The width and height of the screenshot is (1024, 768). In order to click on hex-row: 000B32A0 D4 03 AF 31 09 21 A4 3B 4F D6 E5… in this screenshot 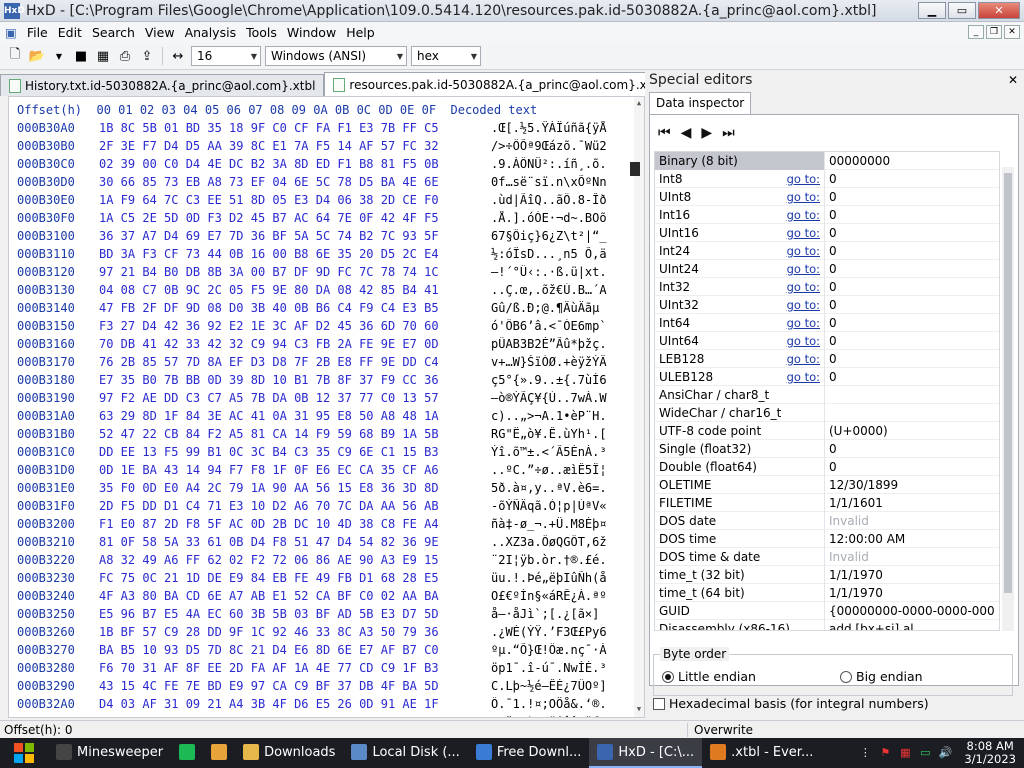, I will do `click(324, 706)`.